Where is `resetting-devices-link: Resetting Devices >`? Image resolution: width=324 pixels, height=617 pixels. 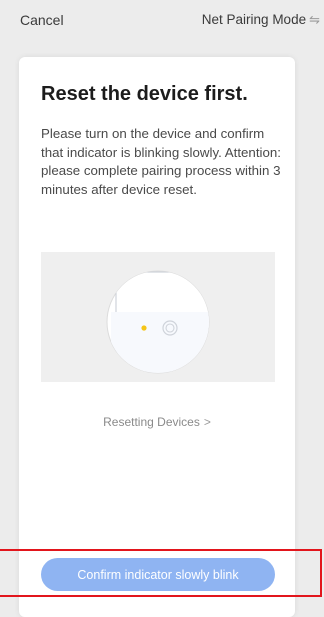 resetting-devices-link: Resetting Devices > is located at coordinates (157, 422).